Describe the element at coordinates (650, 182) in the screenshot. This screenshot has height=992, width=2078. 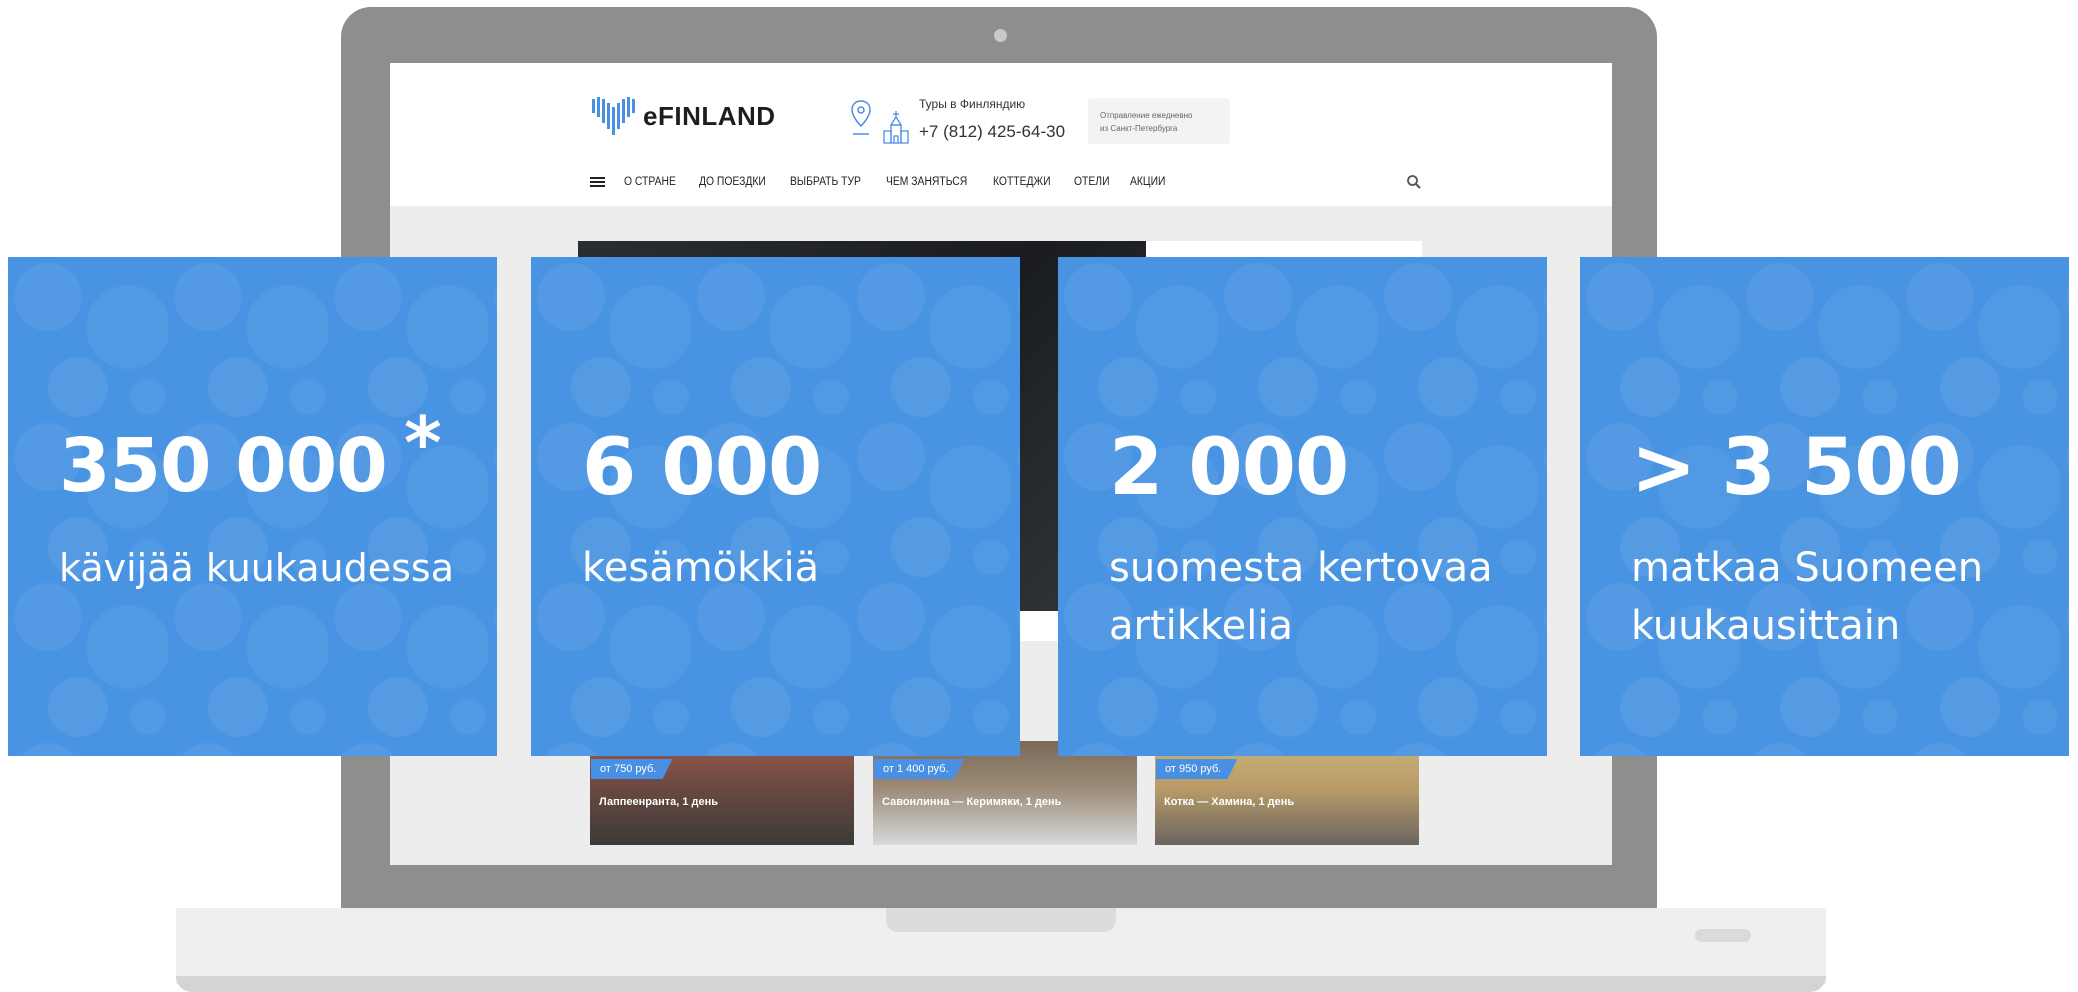
I see `nav-item-country: О СТРАНЕ` at that location.